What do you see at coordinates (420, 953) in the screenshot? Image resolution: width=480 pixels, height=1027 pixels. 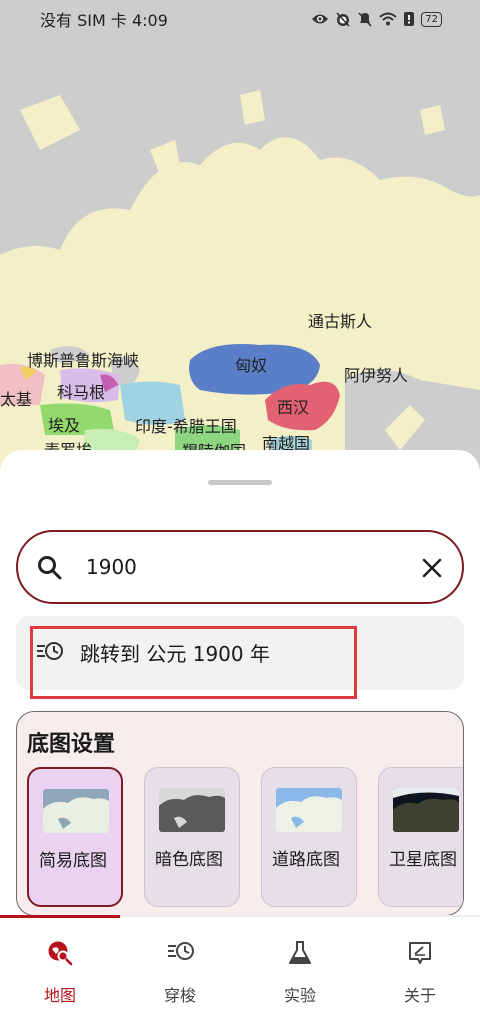 I see `info-edit-icon` at bounding box center [420, 953].